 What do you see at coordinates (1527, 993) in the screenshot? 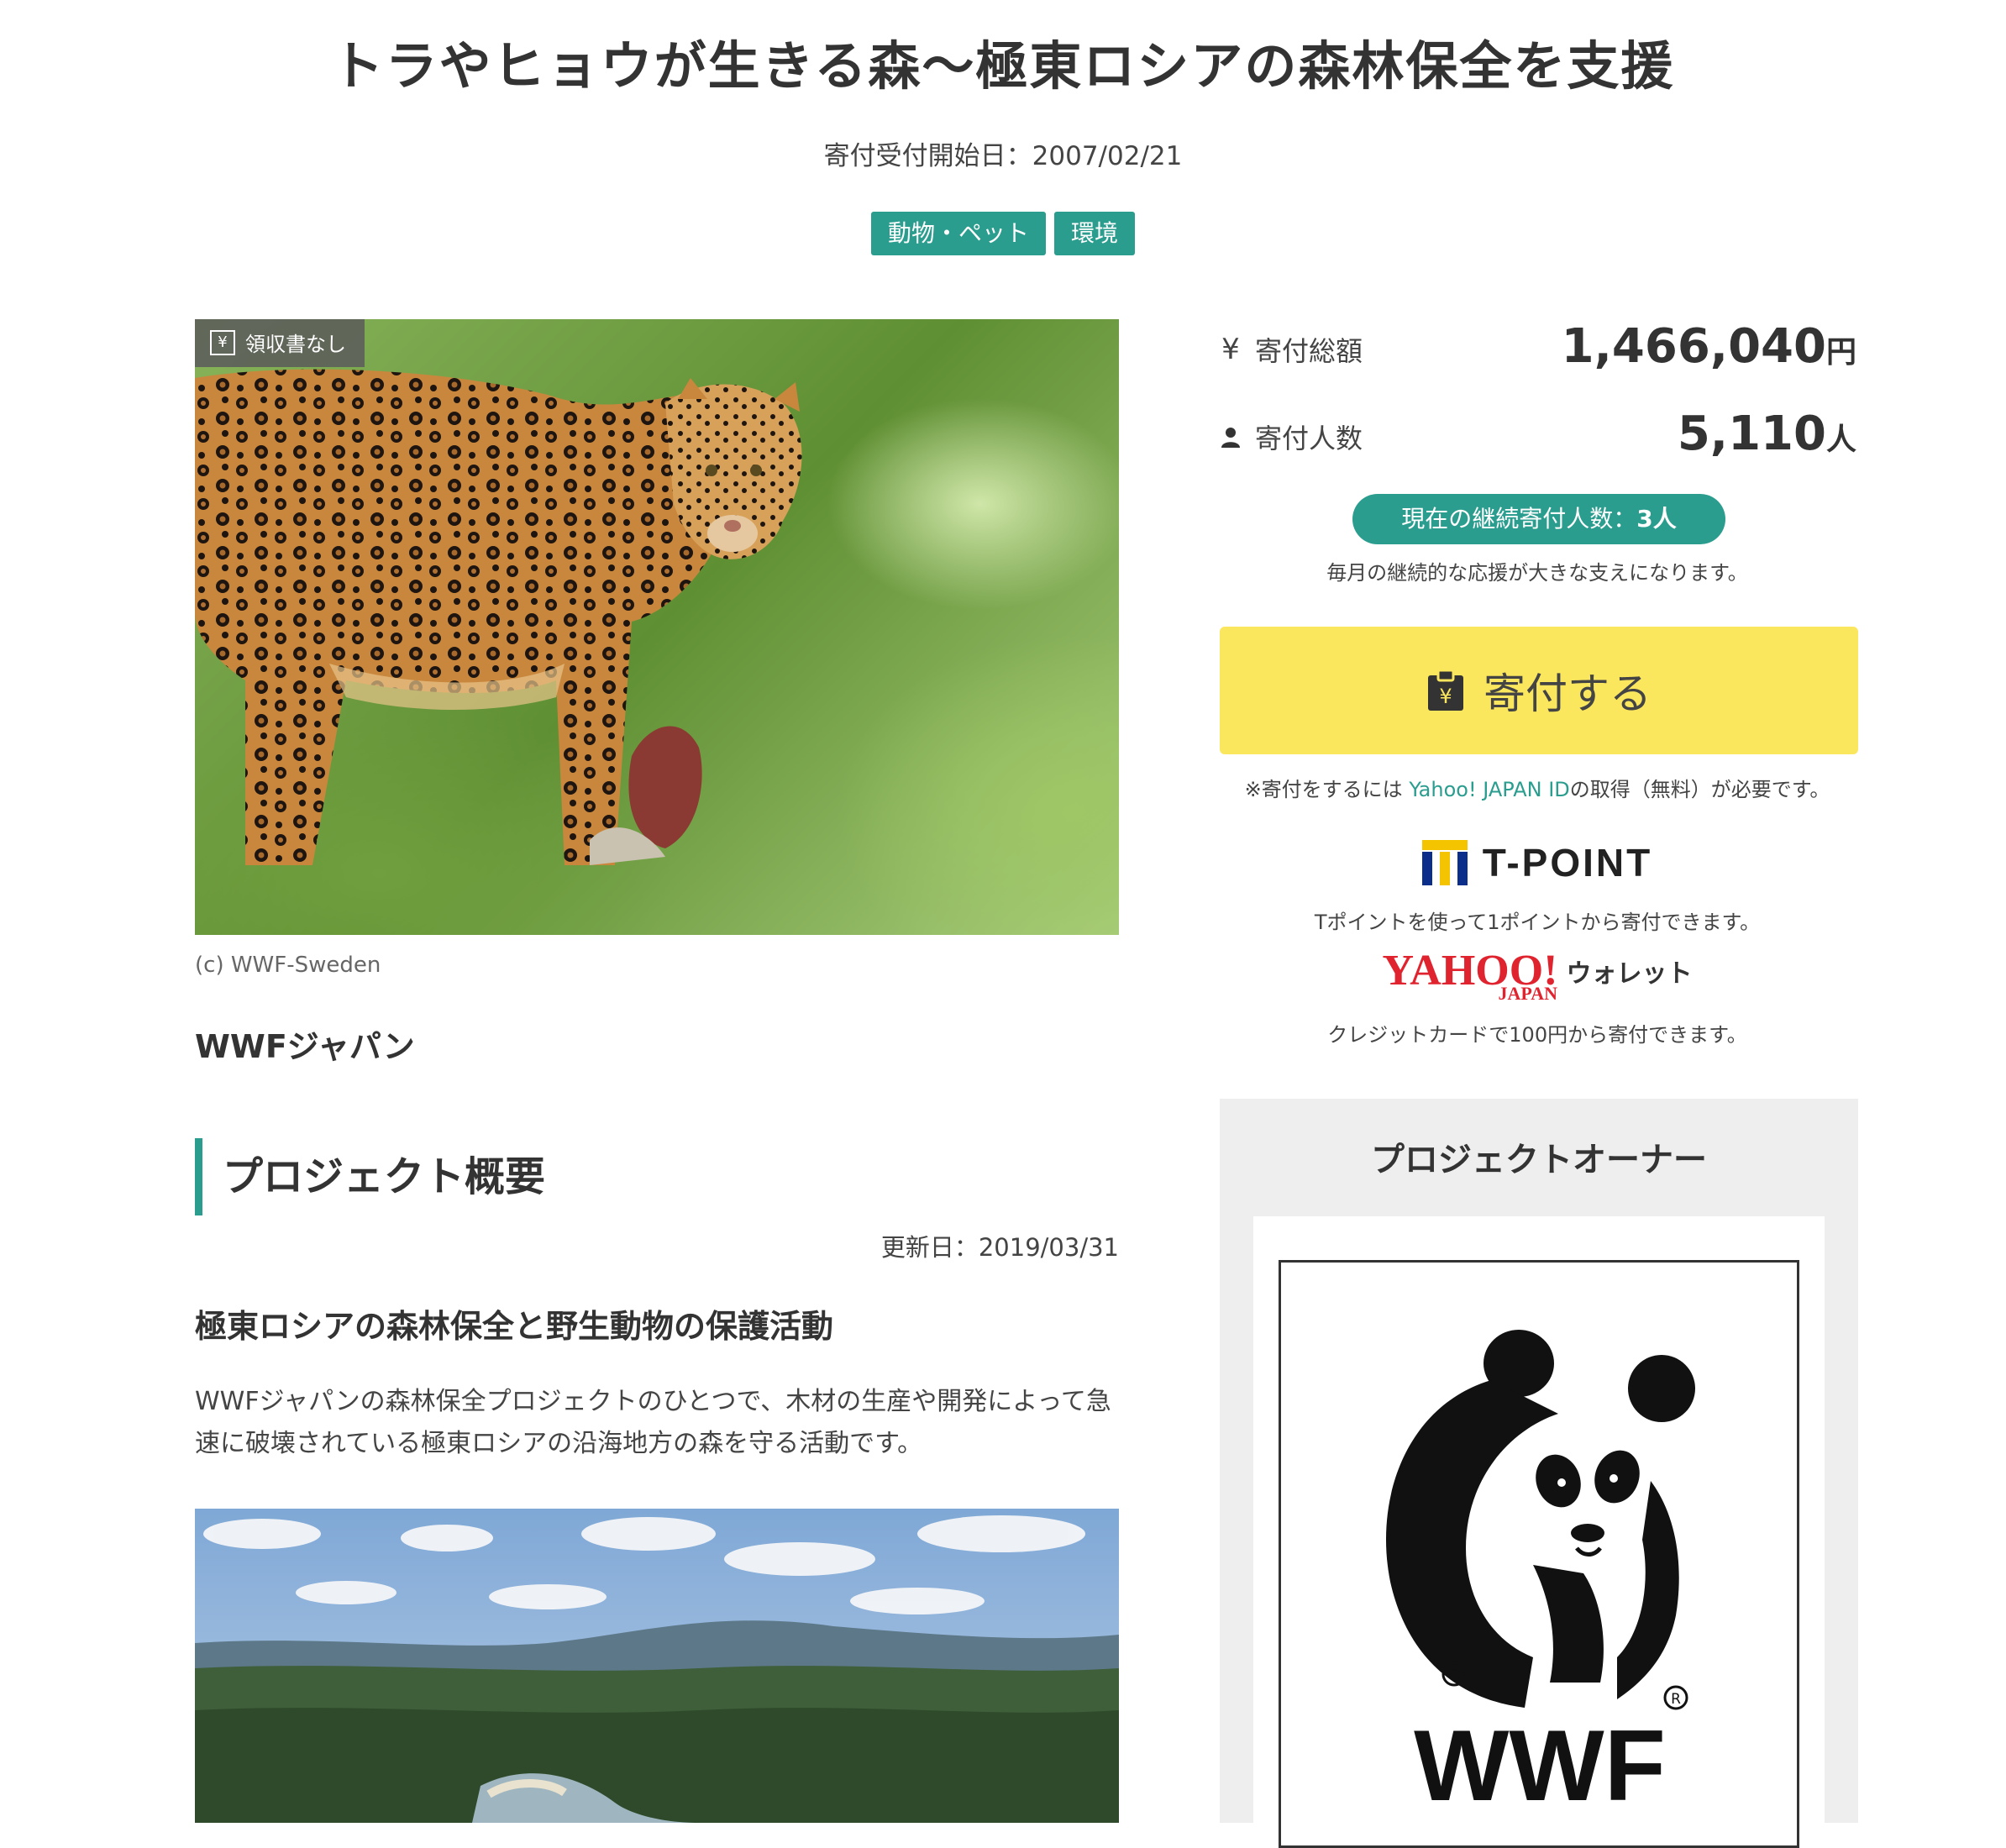
I see `yahoo-logo-japan: JAPAN` at bounding box center [1527, 993].